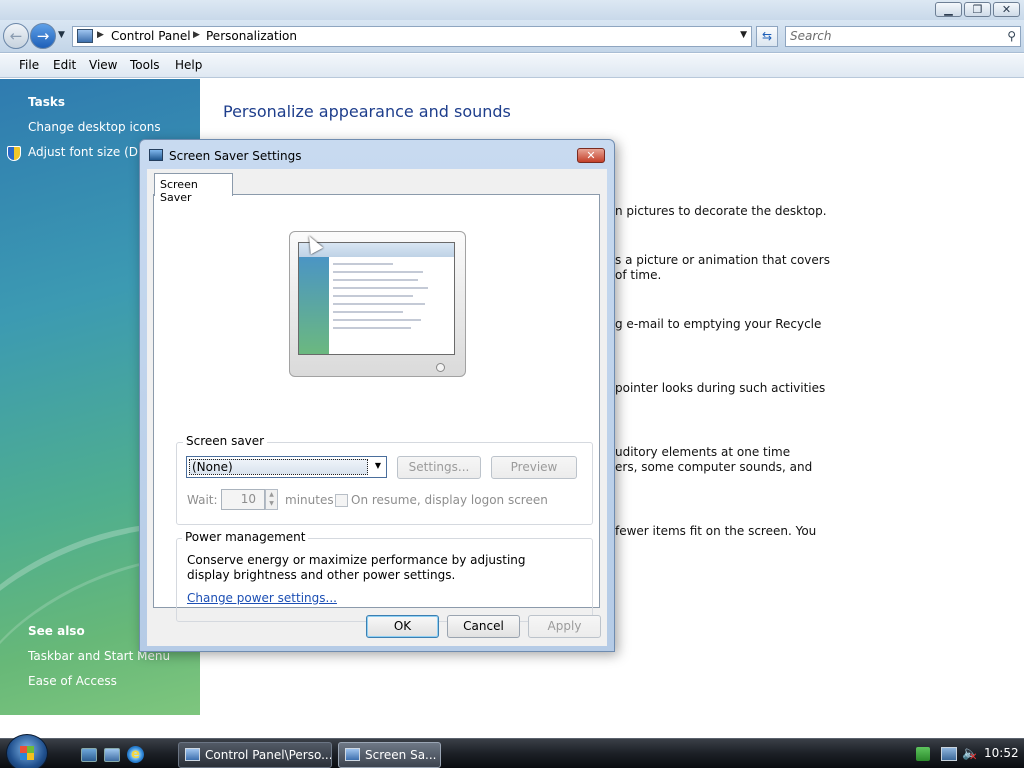 The image size is (1024, 768). Describe the element at coordinates (103, 65) in the screenshot. I see `menu-view: View` at that location.